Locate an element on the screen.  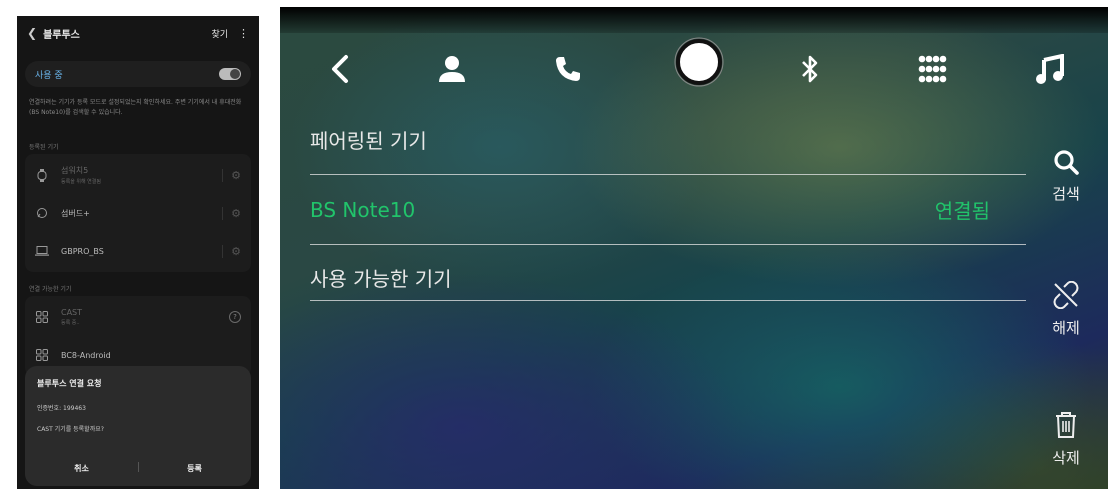
device-sub: 등록을 위해 연결됨 is located at coordinates (81, 182).